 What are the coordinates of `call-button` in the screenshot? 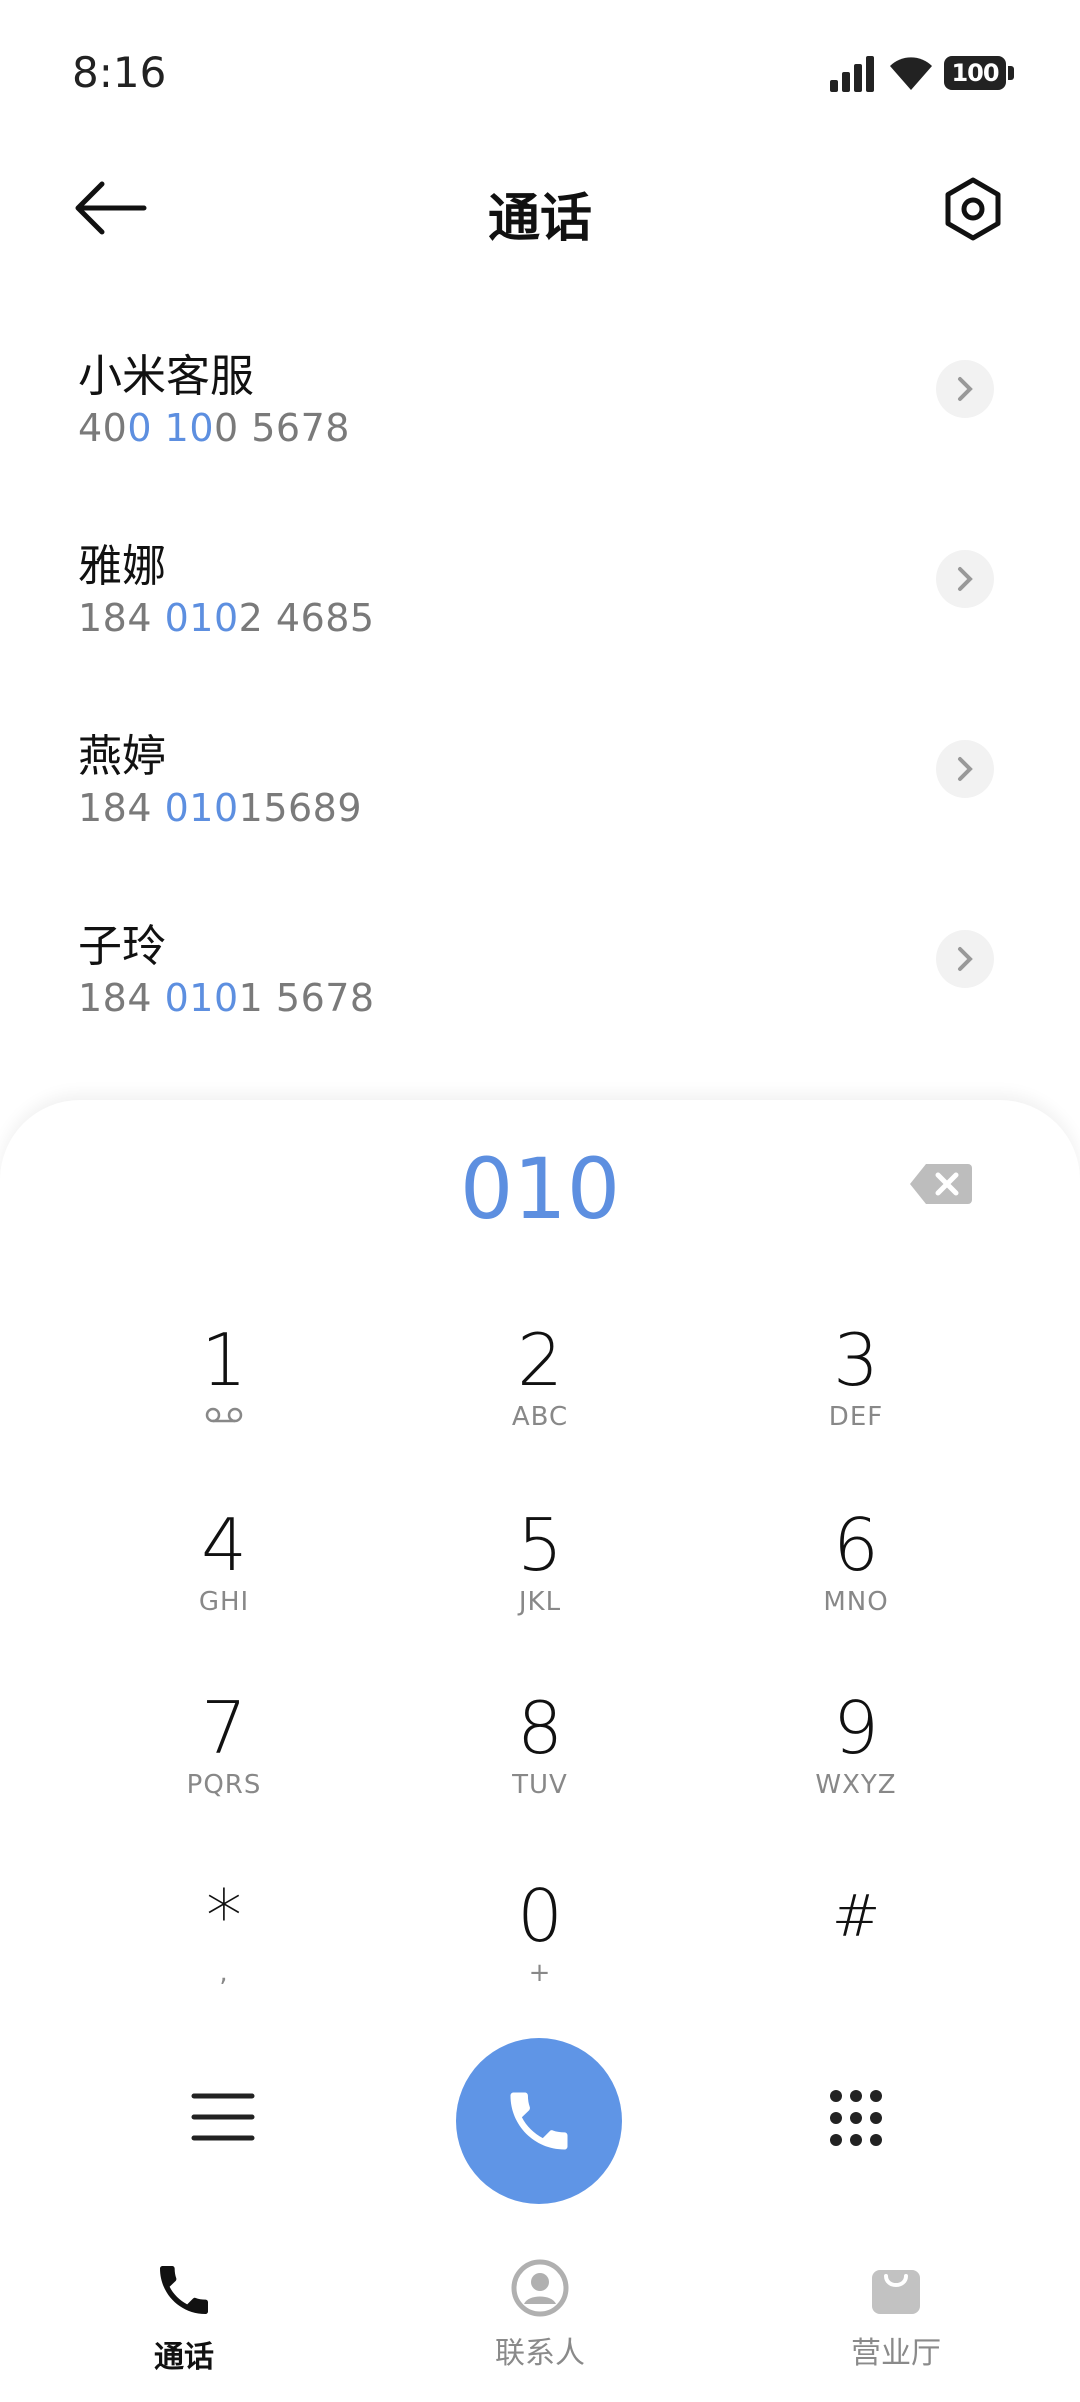 It's located at (539, 2121).